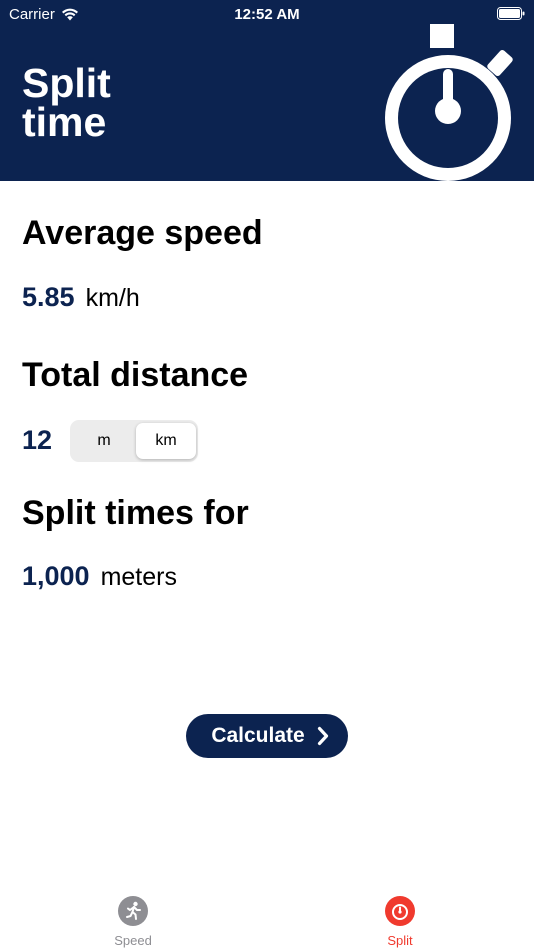  I want to click on tab-speed-label: Speed, so click(133, 940).